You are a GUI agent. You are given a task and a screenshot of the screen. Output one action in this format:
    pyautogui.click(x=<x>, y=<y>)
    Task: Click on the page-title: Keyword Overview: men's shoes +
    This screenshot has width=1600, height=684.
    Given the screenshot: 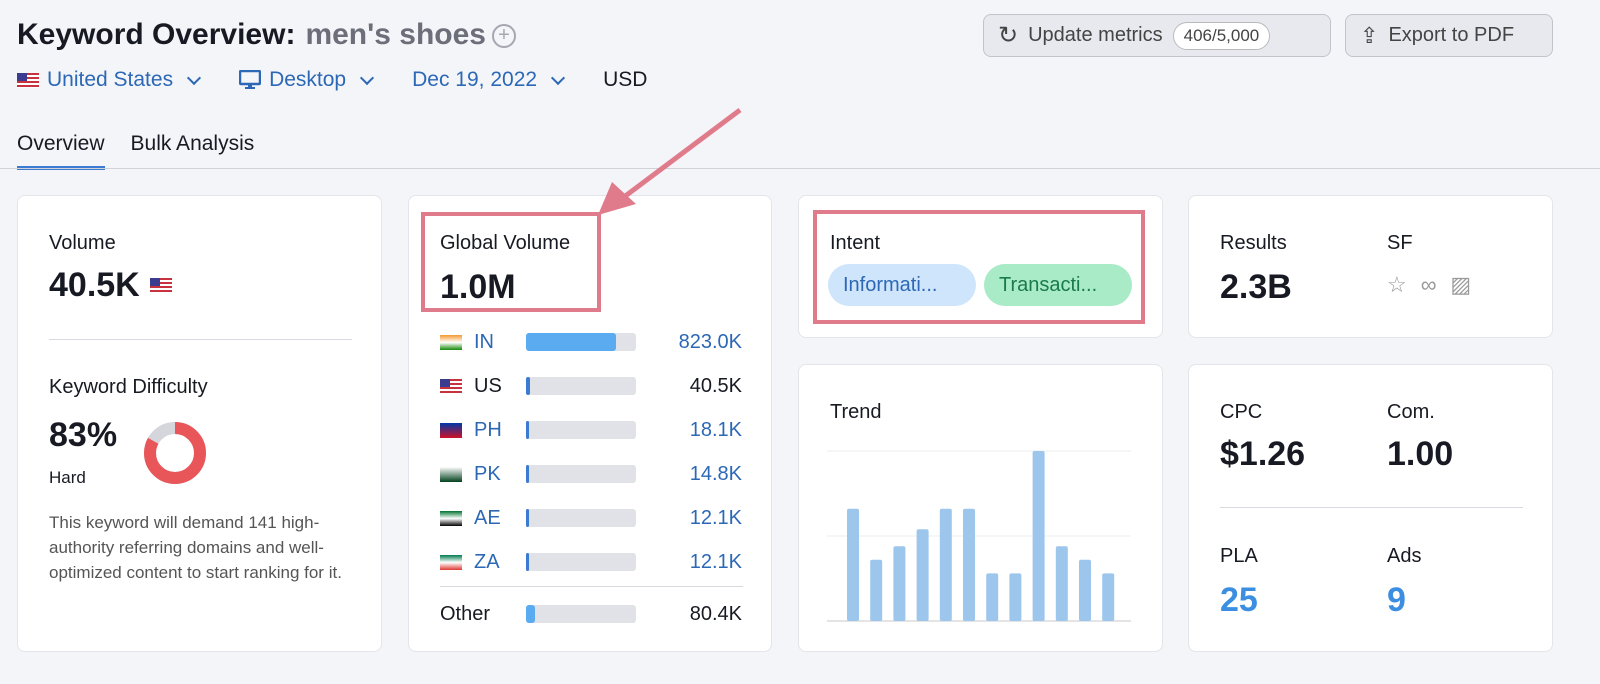 What is the action you would take?
    pyautogui.click(x=266, y=35)
    